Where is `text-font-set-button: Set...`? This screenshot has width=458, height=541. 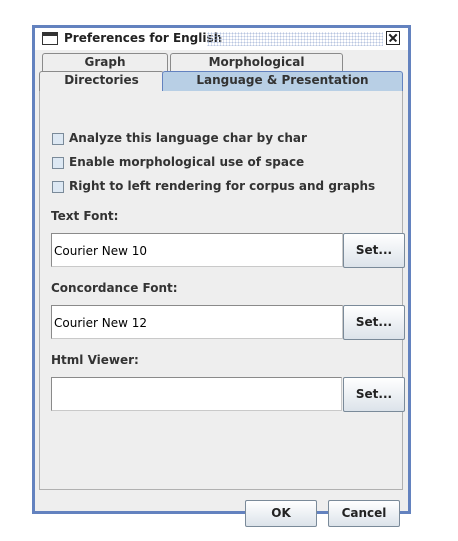 text-font-set-button: Set... is located at coordinates (374, 250).